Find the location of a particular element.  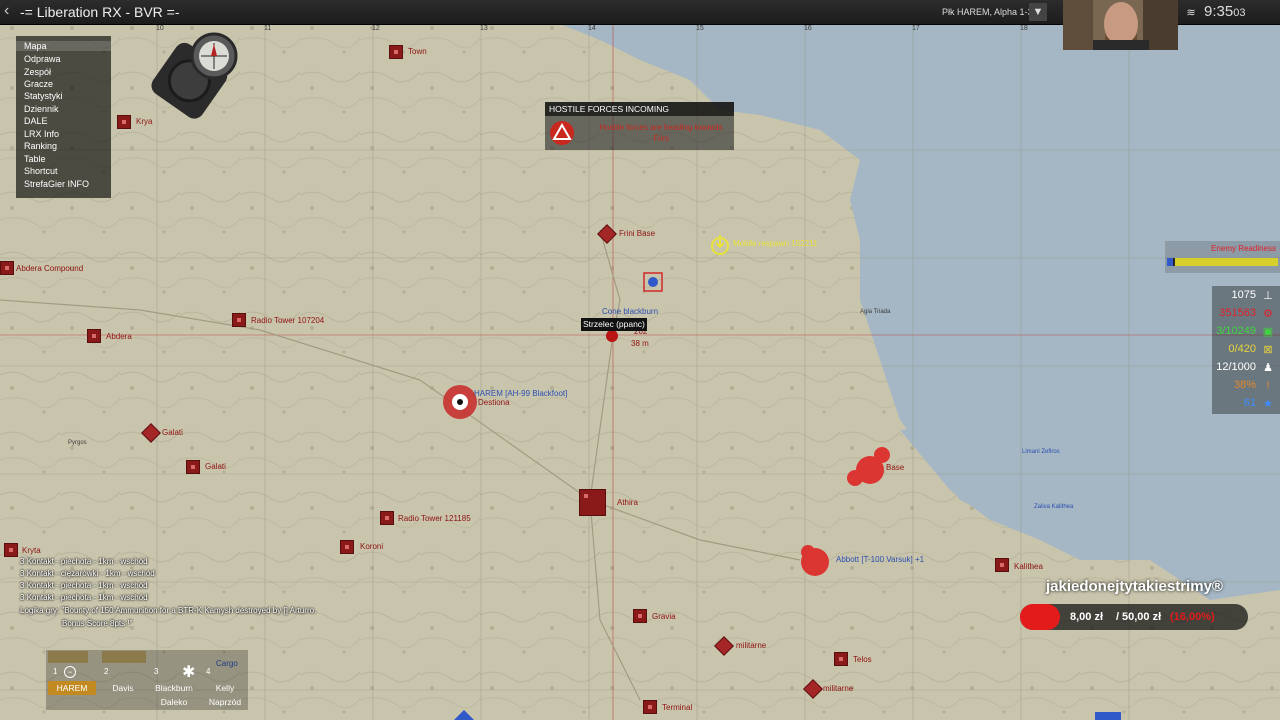

place-label: Telos is located at coordinates (862, 659).